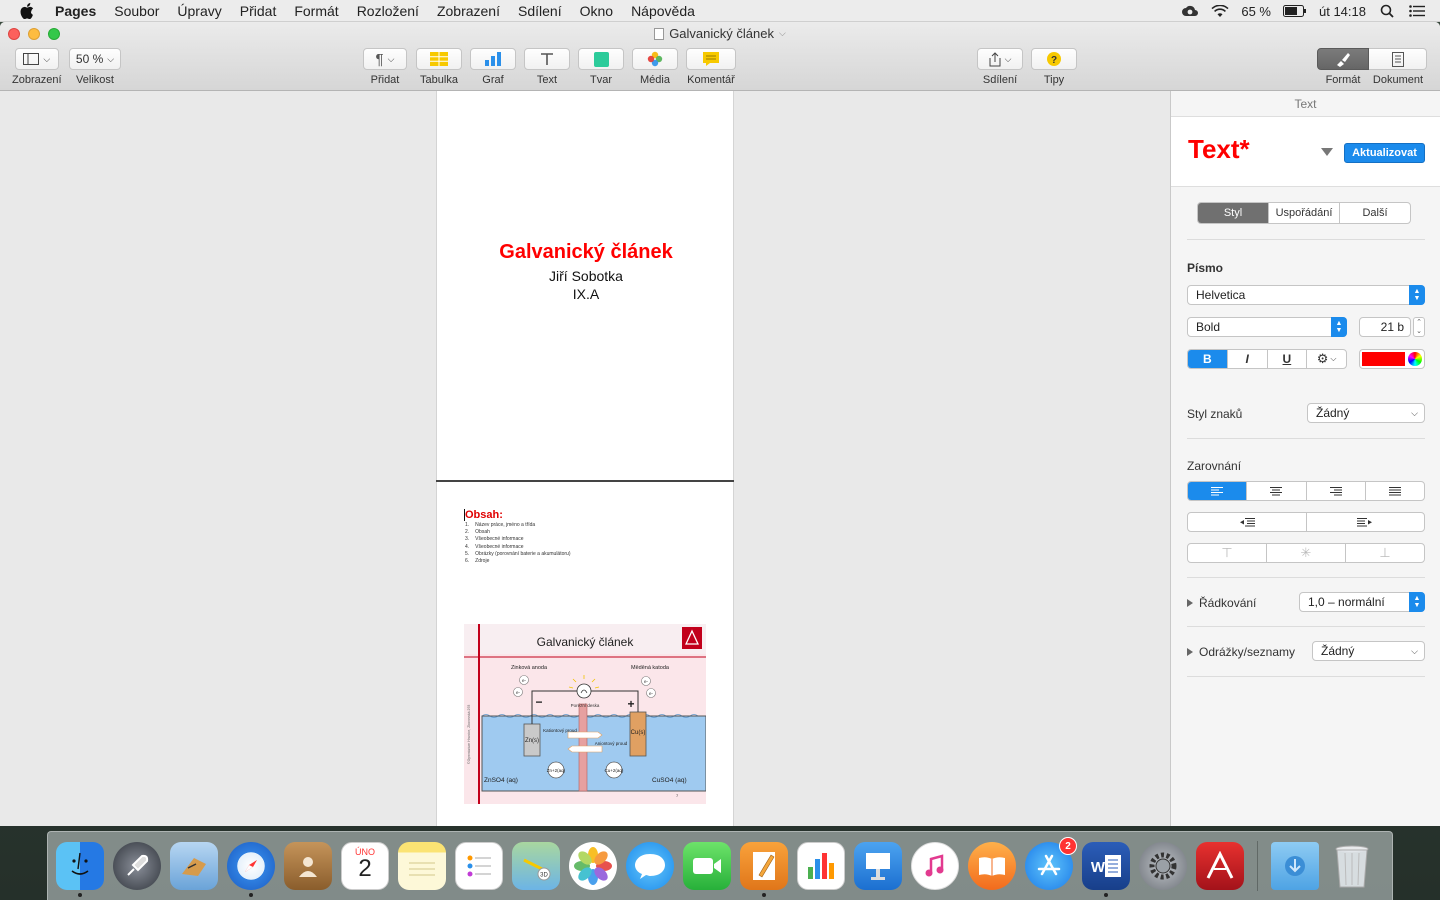  Describe the element at coordinates (707, 866) in the screenshot. I see `facetime-icon` at that location.